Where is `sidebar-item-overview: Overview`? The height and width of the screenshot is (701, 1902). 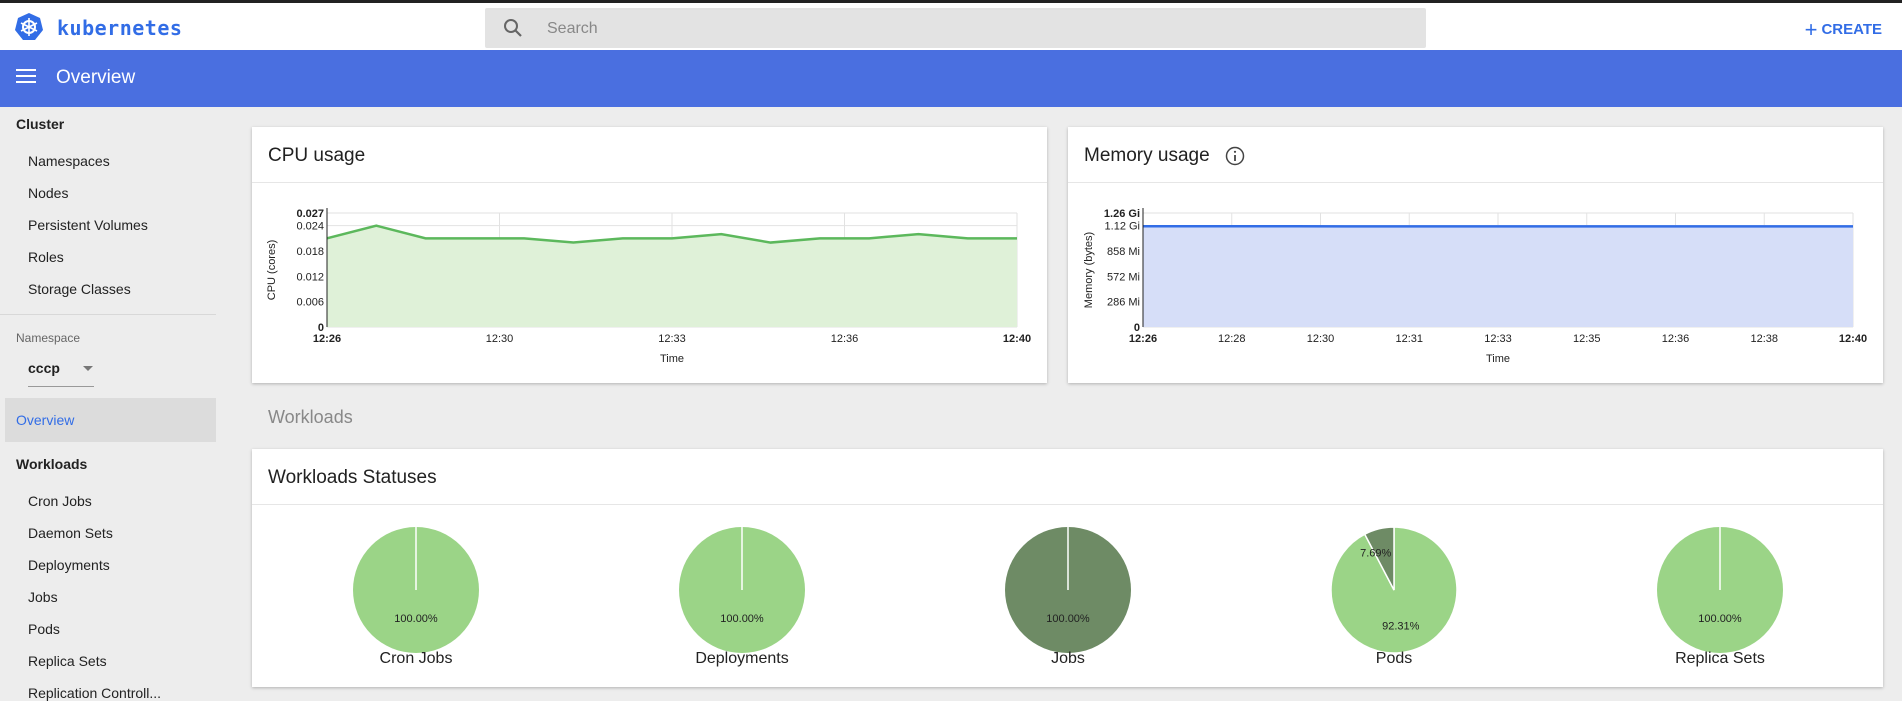 sidebar-item-overview: Overview is located at coordinates (110, 420).